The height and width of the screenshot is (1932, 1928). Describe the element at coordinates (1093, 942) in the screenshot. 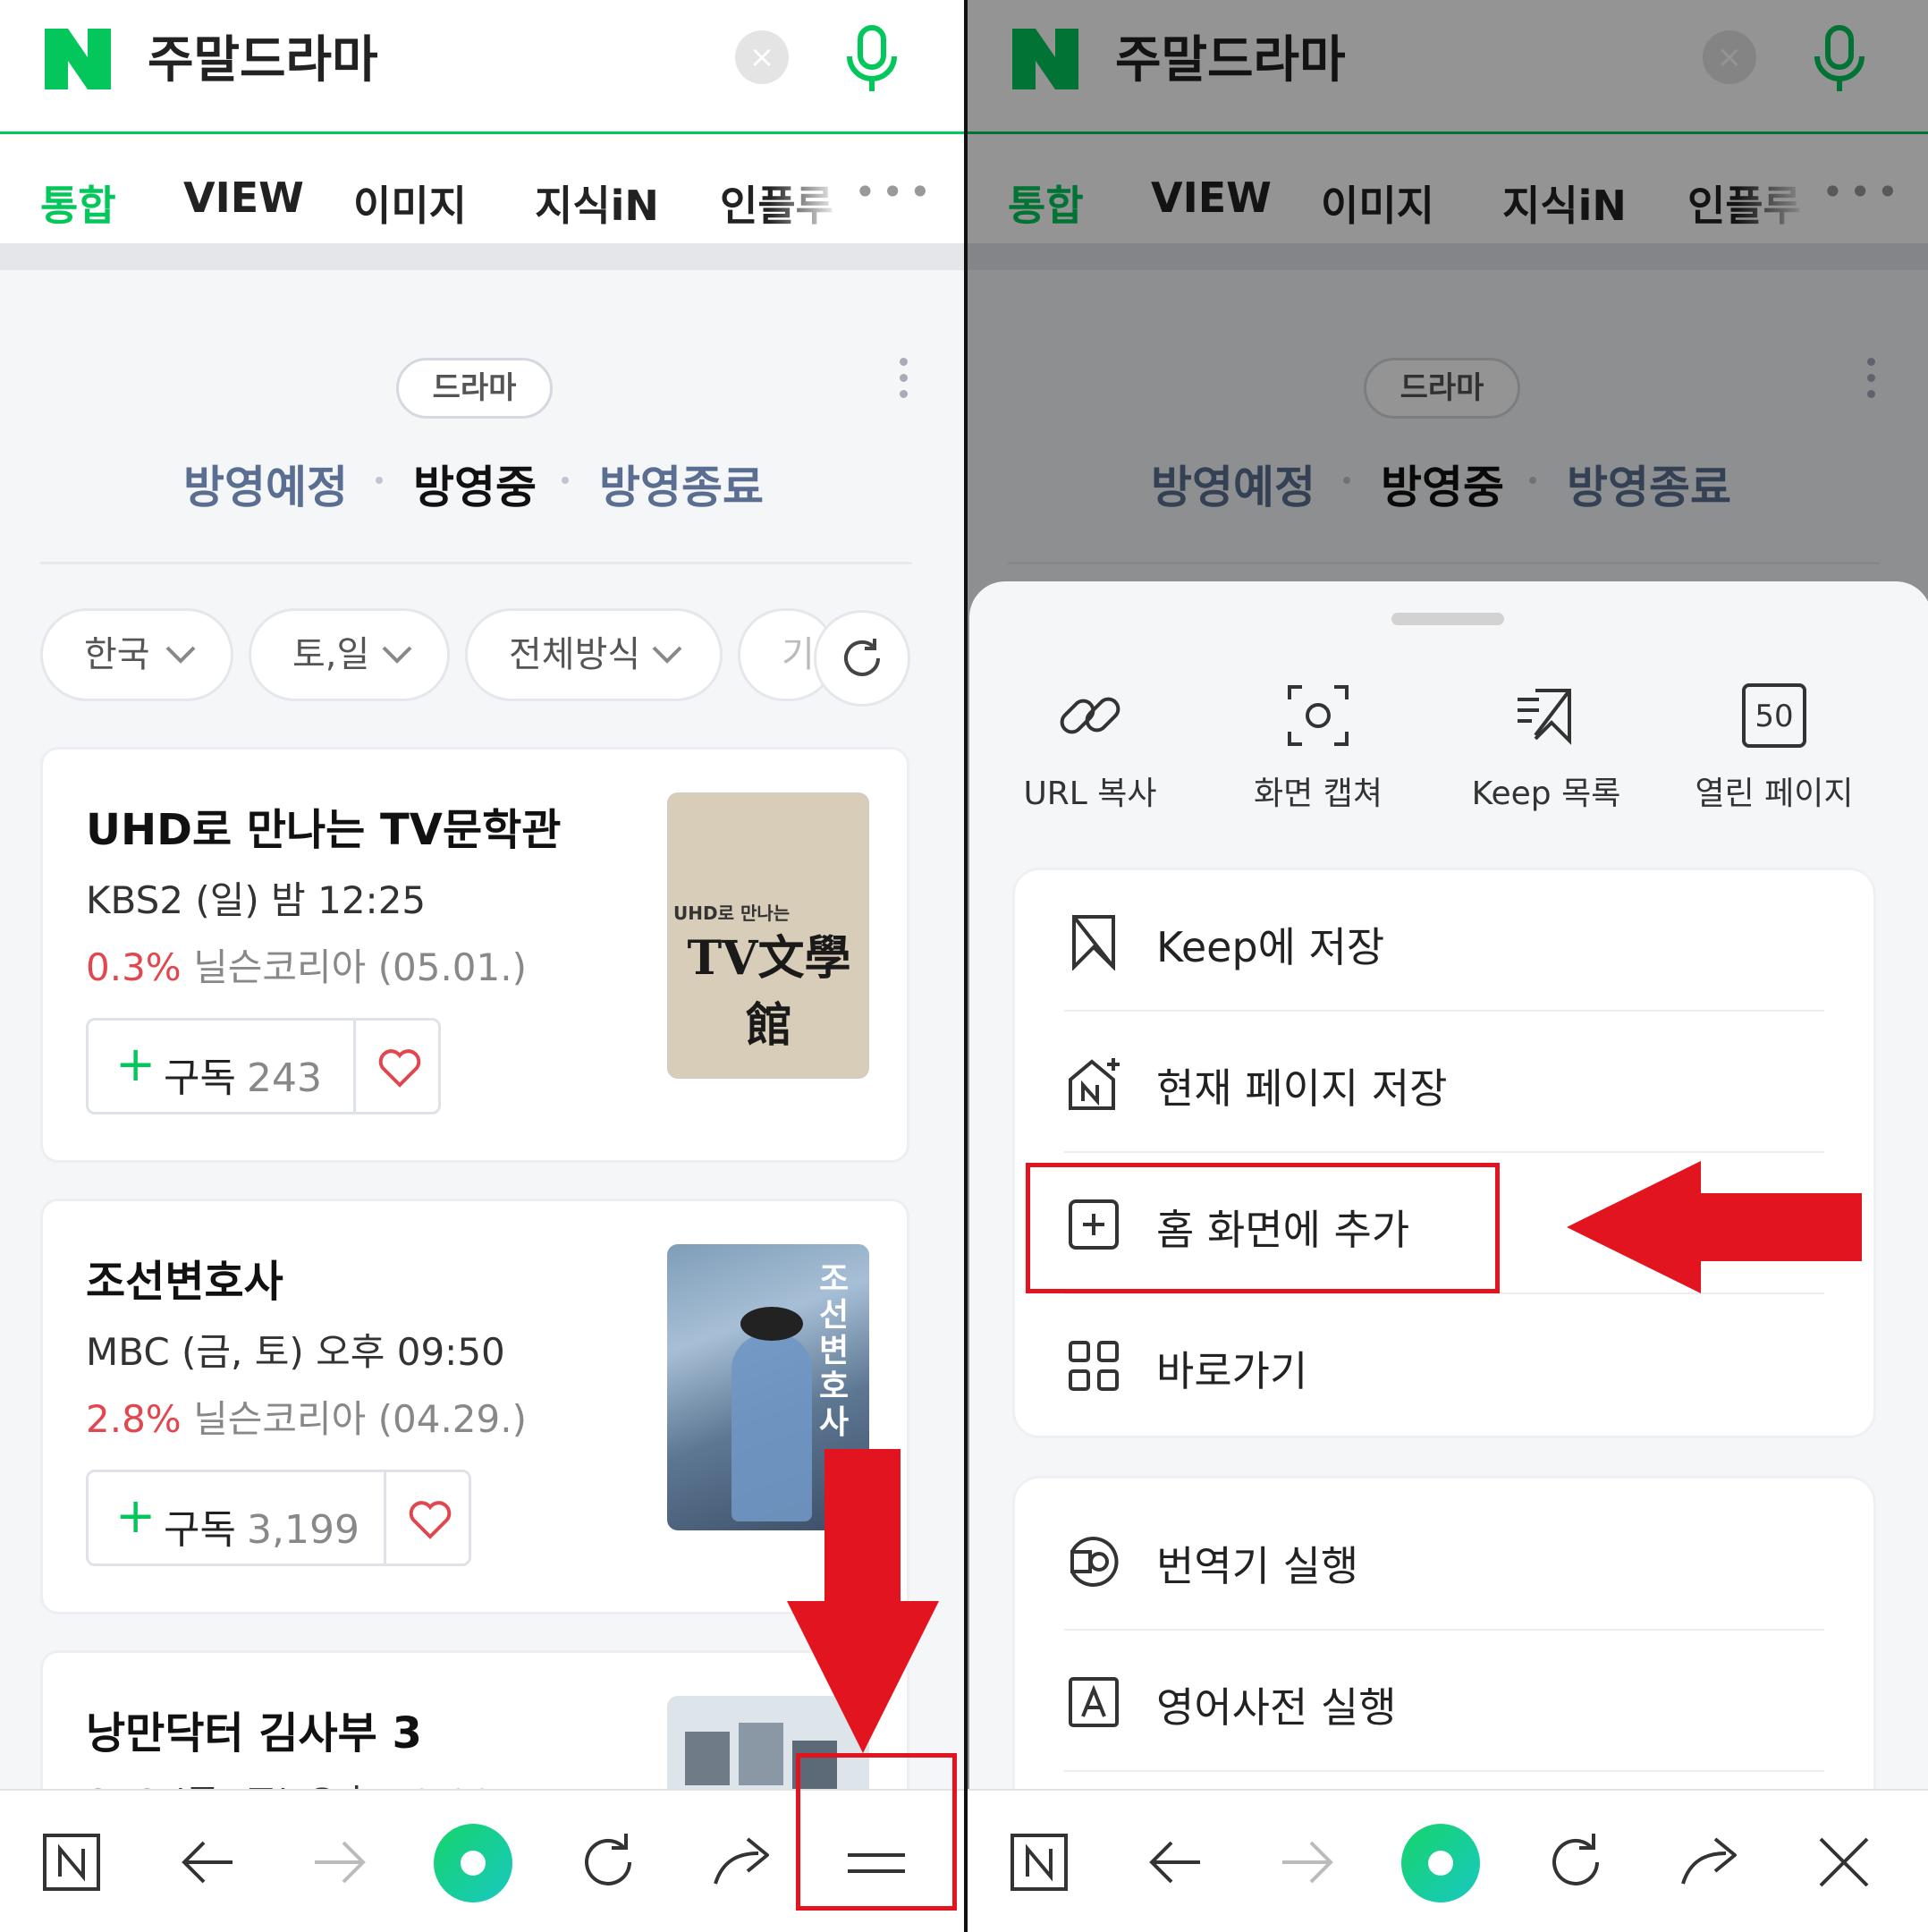

I see `bookmark-icon` at that location.